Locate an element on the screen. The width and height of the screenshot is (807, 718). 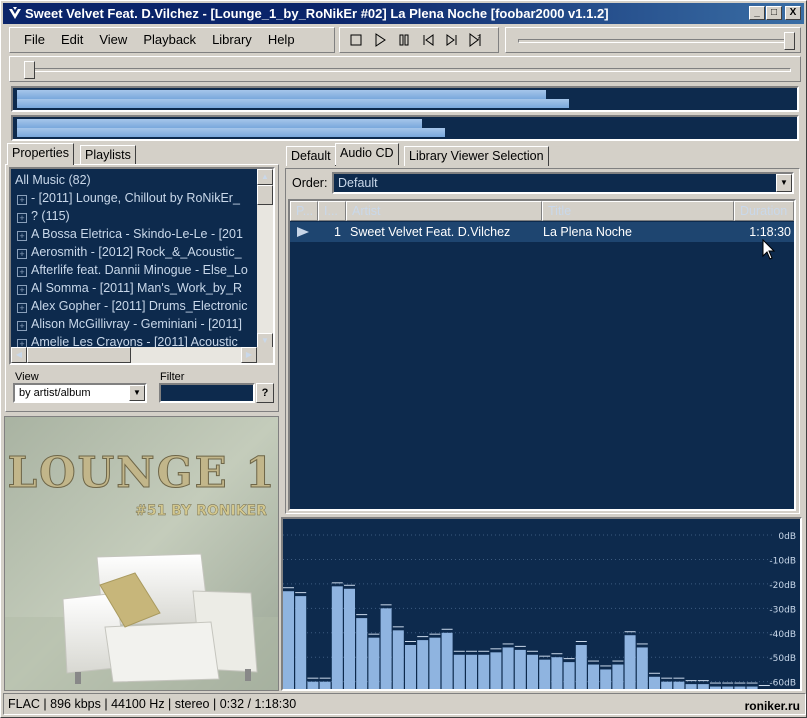
tree-horizontal-scrollbar: ◀ ▶ is located at coordinates (134, 355).